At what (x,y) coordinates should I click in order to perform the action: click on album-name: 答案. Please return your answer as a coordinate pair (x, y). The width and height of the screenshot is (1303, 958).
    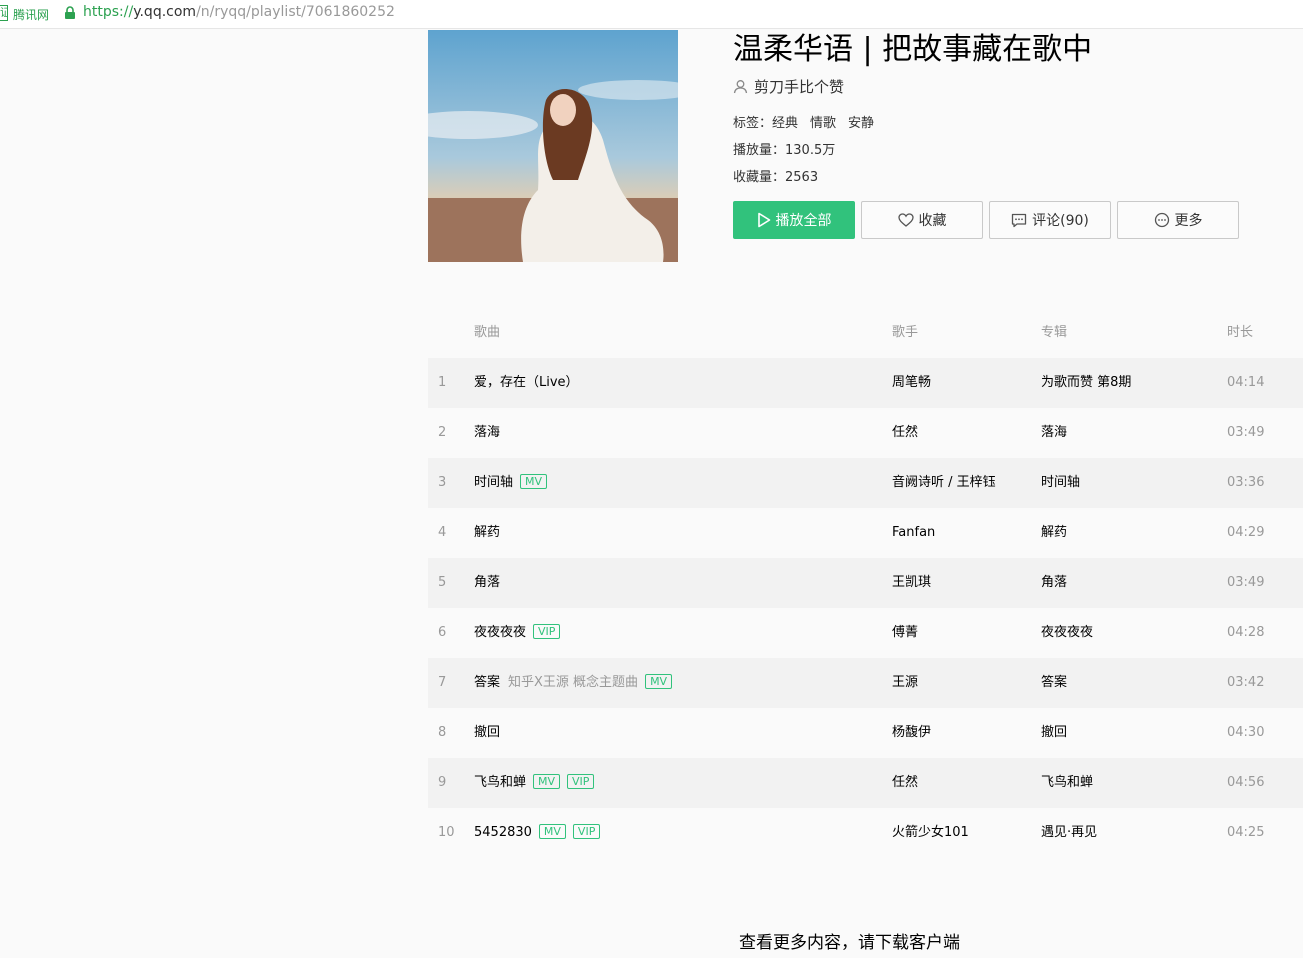
    Looking at the image, I should click on (1054, 683).